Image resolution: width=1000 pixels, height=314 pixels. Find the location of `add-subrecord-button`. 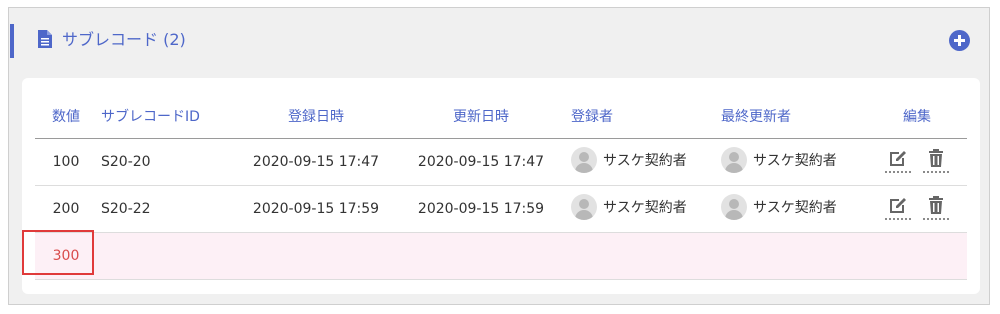

add-subrecord-button is located at coordinates (959, 40).